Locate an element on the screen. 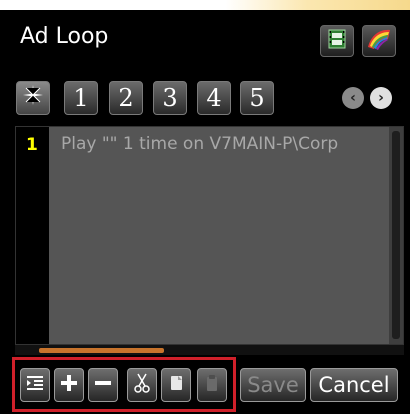 Image resolution: width=410 pixels, height=414 pixels. list-item-text: Play "" 1 time on V7MAIN-P\Corp is located at coordinates (200, 144).